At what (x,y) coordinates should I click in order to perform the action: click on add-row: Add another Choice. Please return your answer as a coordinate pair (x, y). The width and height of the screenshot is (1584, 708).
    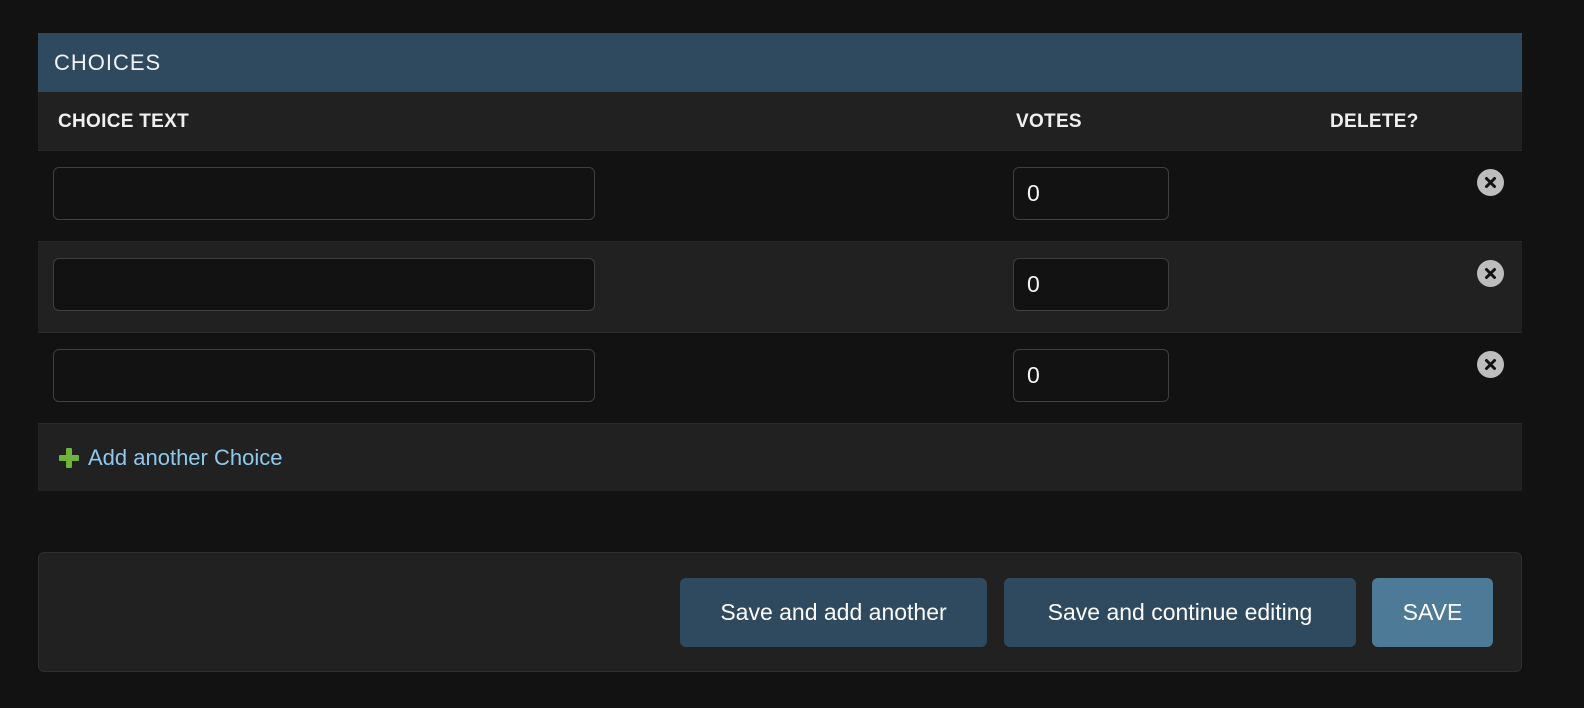
    Looking at the image, I should click on (780, 457).